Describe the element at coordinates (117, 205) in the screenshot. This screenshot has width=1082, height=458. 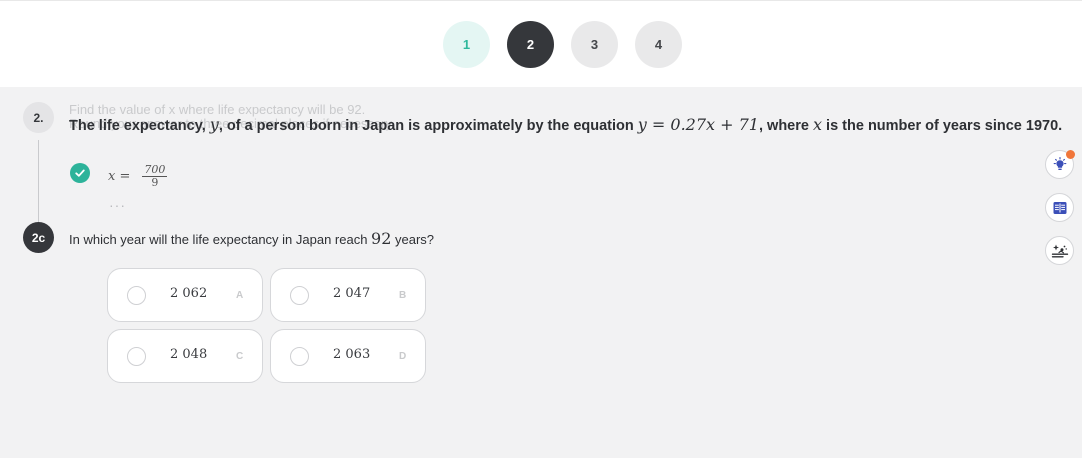
I see `more-steps-dots: ···` at that location.